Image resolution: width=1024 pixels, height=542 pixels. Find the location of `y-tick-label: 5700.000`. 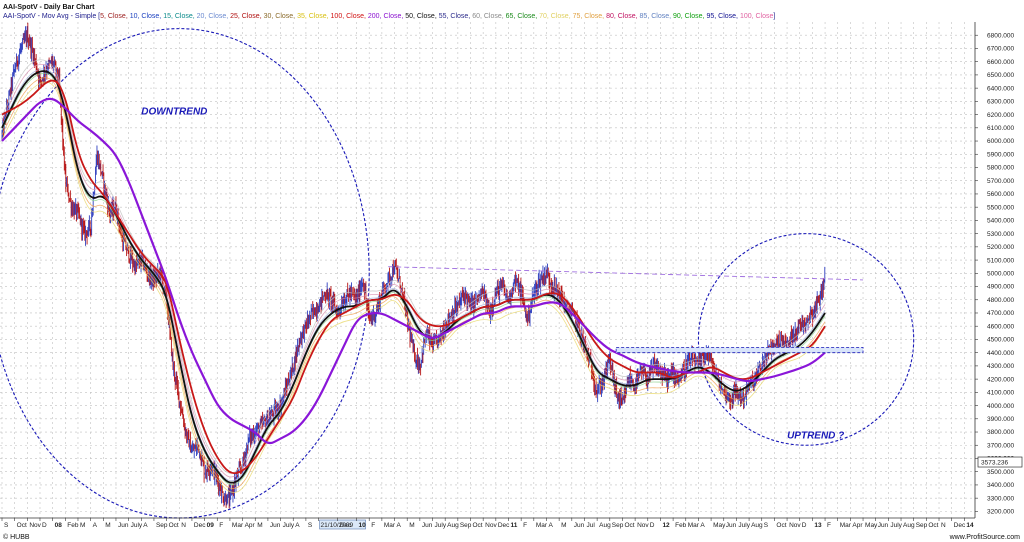

y-tick-label: 5700.000 is located at coordinates (1000, 181).